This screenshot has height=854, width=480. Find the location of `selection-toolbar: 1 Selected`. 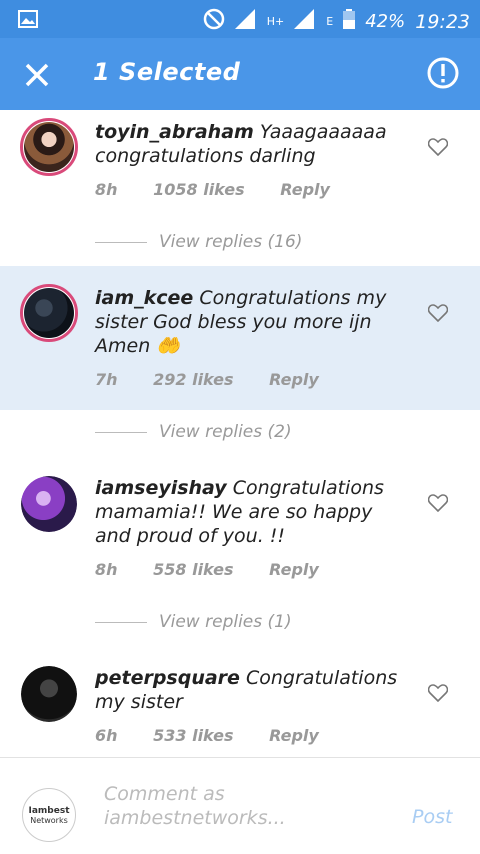

selection-toolbar: 1 Selected is located at coordinates (240, 74).